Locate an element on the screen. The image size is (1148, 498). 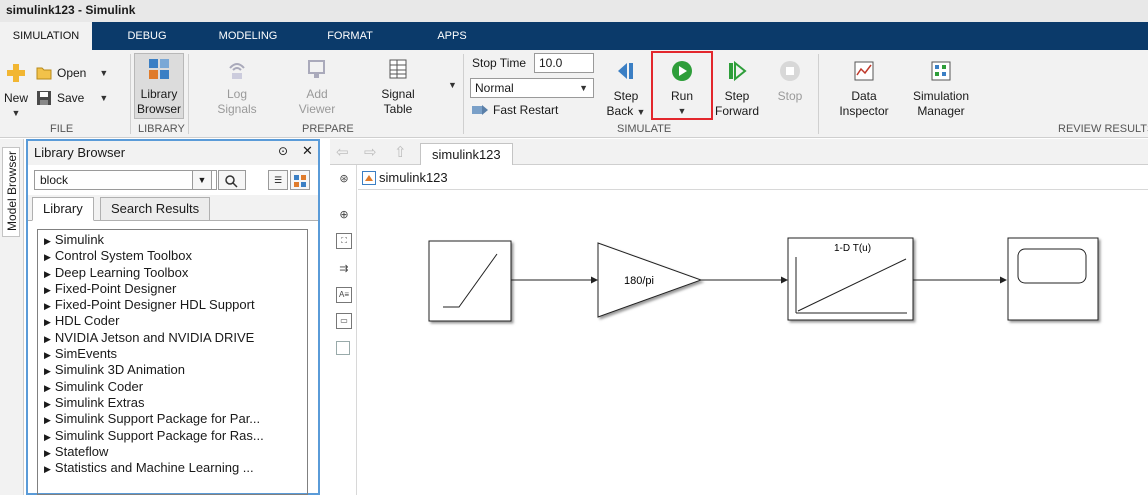
zoom-icon: ⊕ is located at coordinates (344, 215).